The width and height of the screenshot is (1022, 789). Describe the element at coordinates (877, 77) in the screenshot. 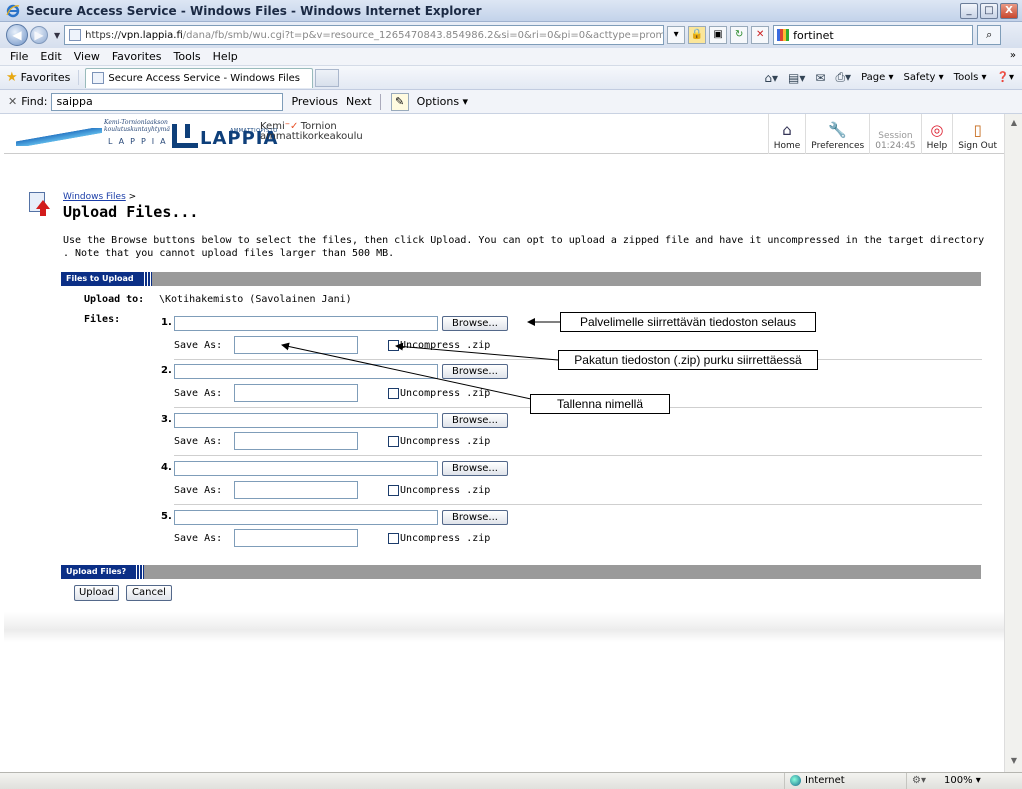

I see `page-menu: Page ▾` at that location.